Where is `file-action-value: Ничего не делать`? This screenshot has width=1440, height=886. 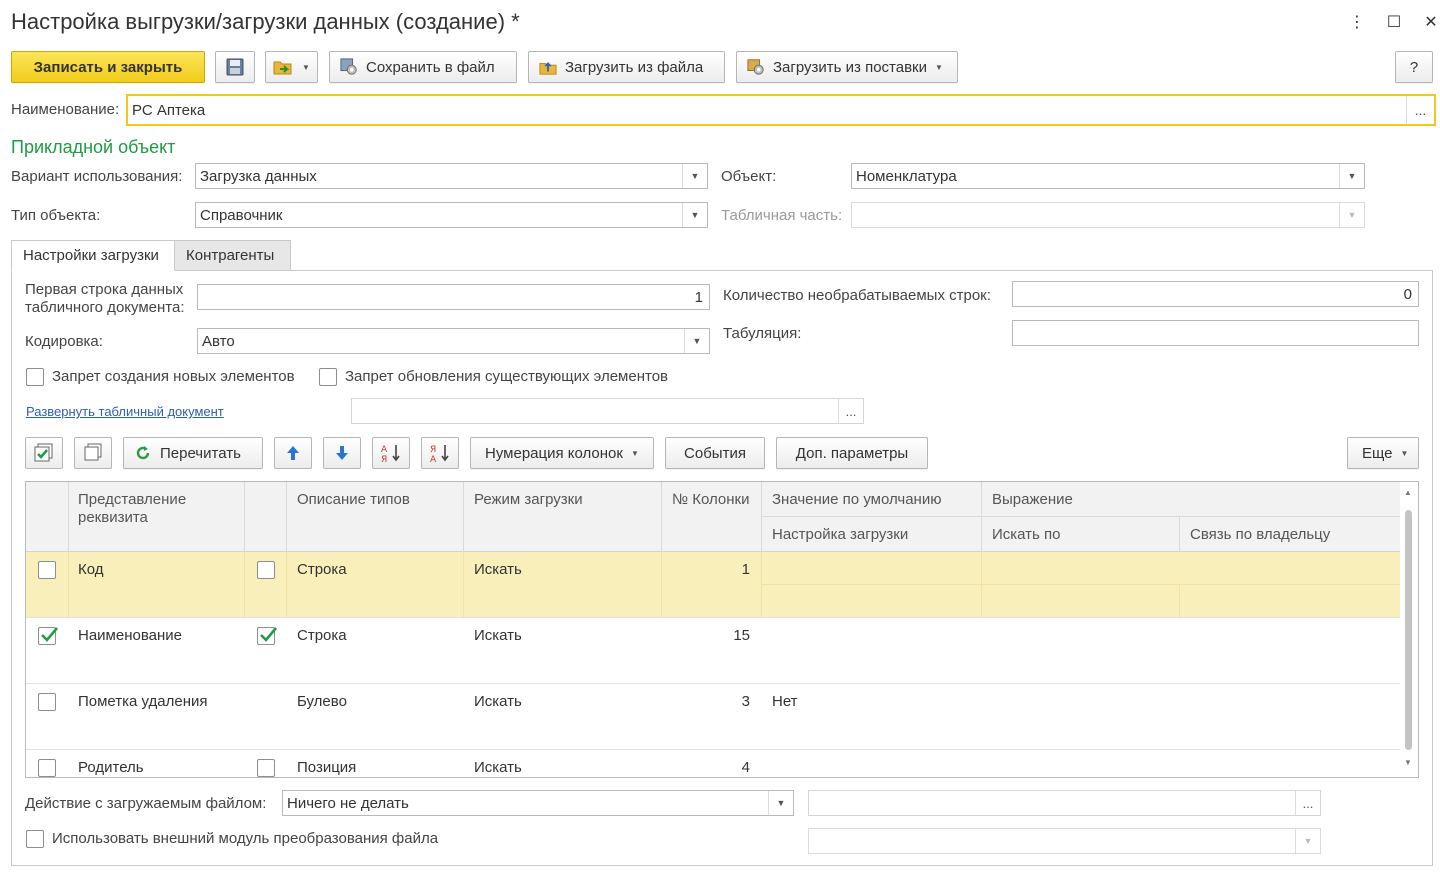 file-action-value: Ничего не делать is located at coordinates (348, 803).